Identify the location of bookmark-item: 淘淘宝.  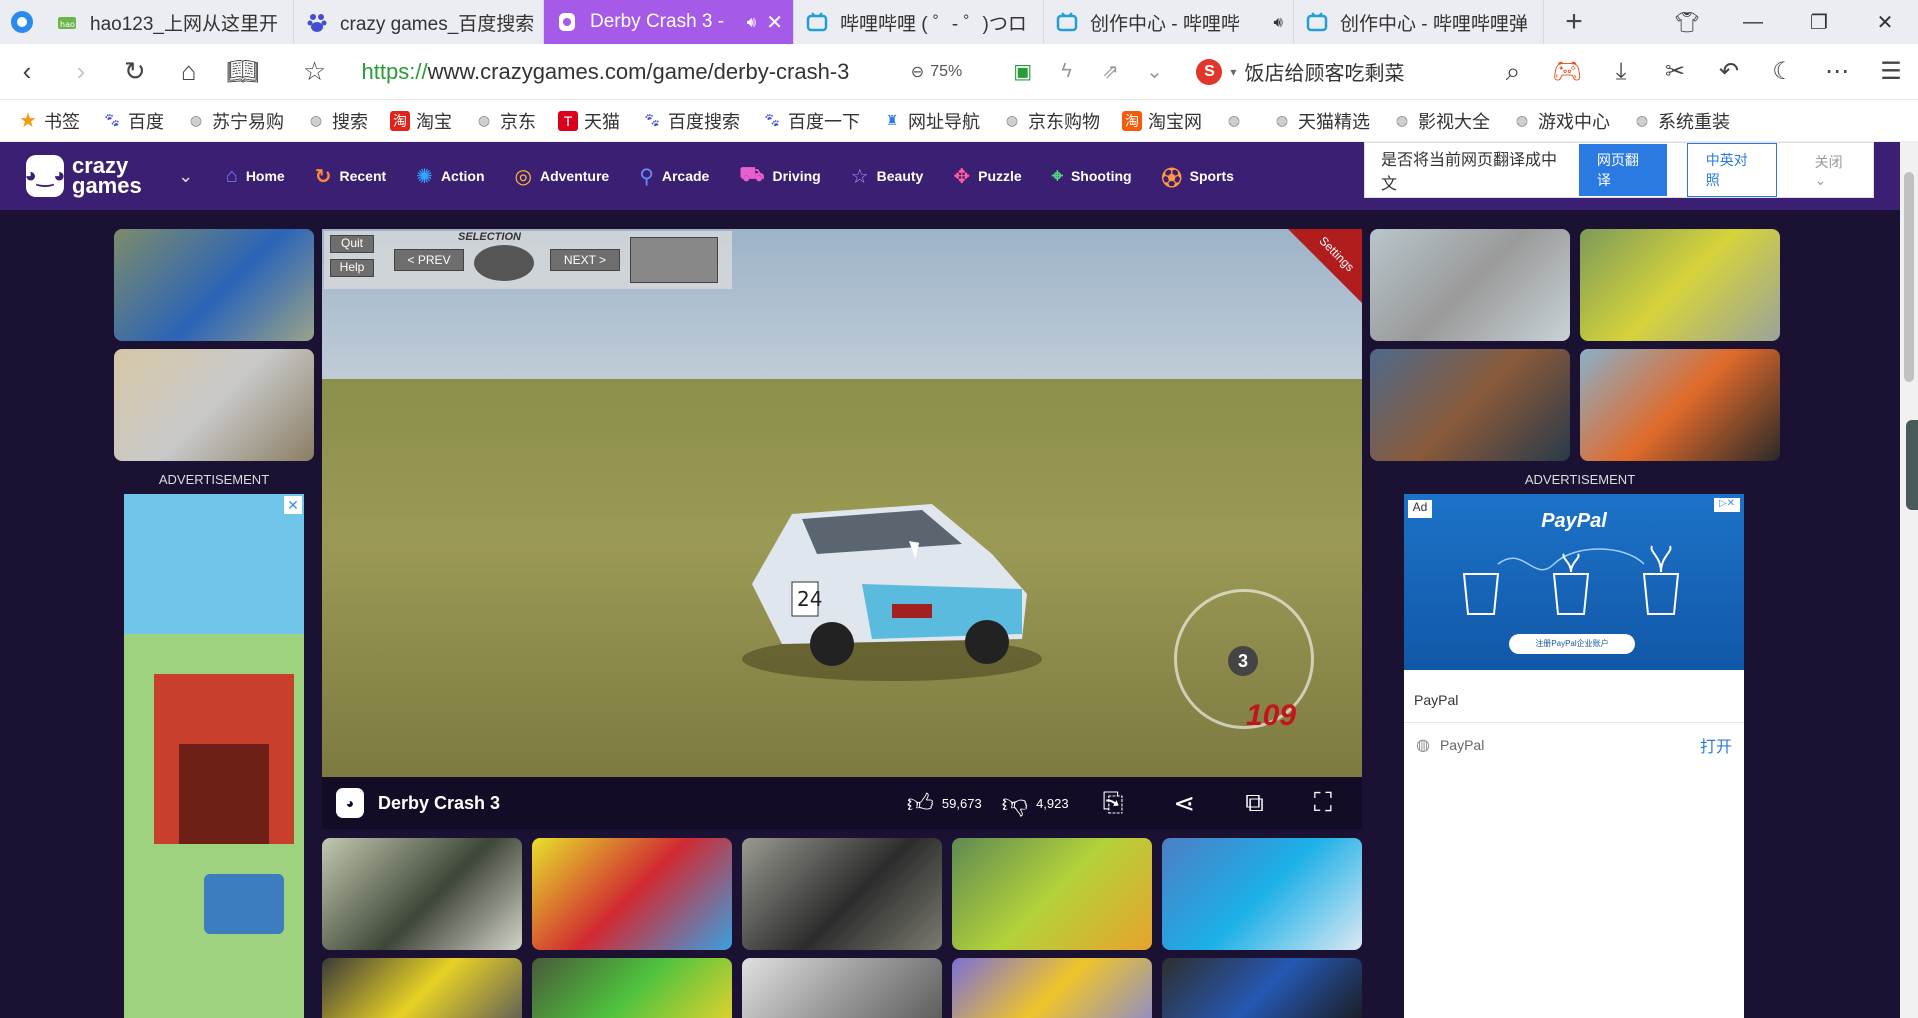
(421, 121).